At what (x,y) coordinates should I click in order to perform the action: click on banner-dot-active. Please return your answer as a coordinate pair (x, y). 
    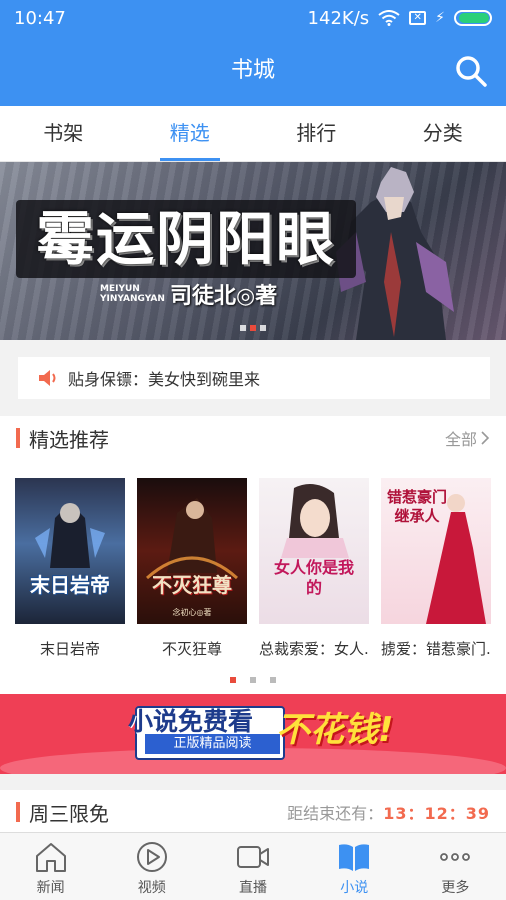
    Looking at the image, I should click on (253, 328).